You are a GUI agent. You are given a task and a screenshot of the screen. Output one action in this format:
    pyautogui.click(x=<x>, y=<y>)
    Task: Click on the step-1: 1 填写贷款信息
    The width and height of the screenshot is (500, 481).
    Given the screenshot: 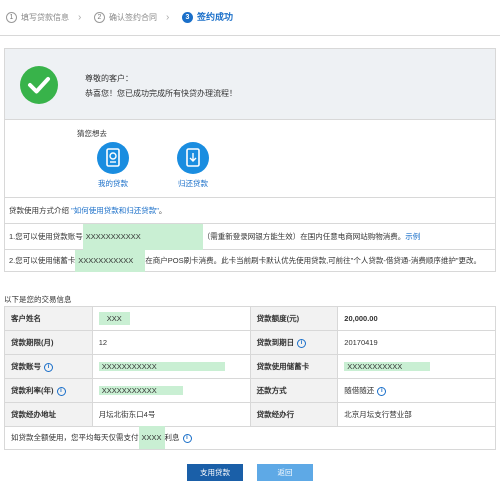 What is the action you would take?
    pyautogui.click(x=37, y=17)
    